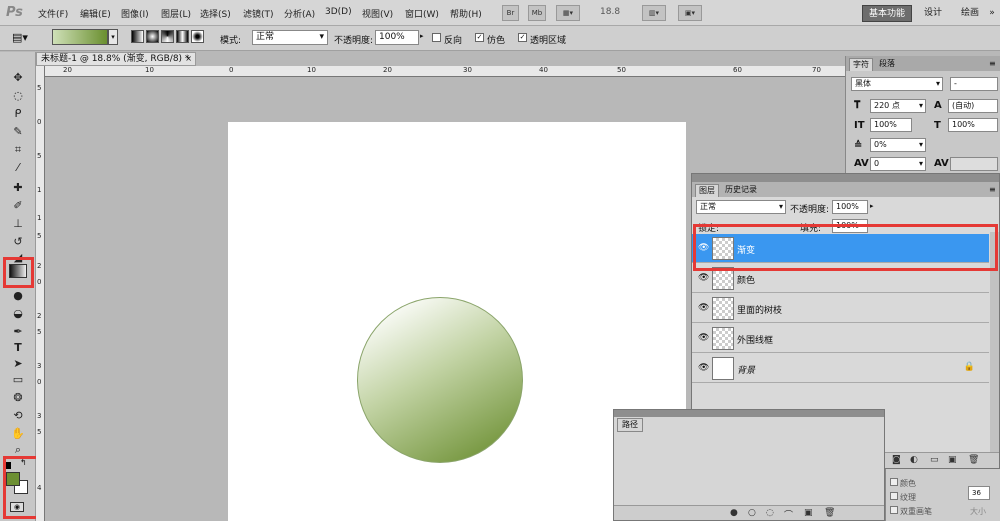 Image resolution: width=1000 pixels, height=521 pixels. Describe the element at coordinates (630, 425) in the screenshot. I see `tab-paths: 路径` at that location.